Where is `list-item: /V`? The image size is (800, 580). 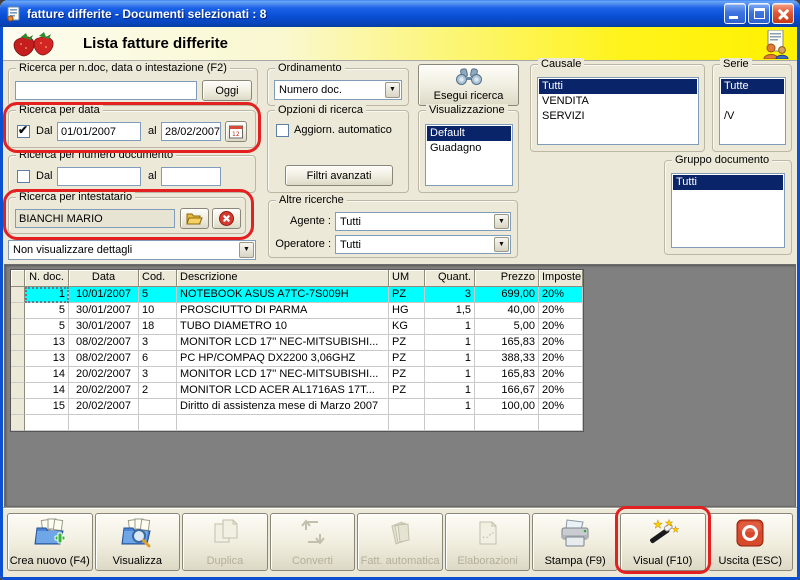 list-item: /V is located at coordinates (752, 116).